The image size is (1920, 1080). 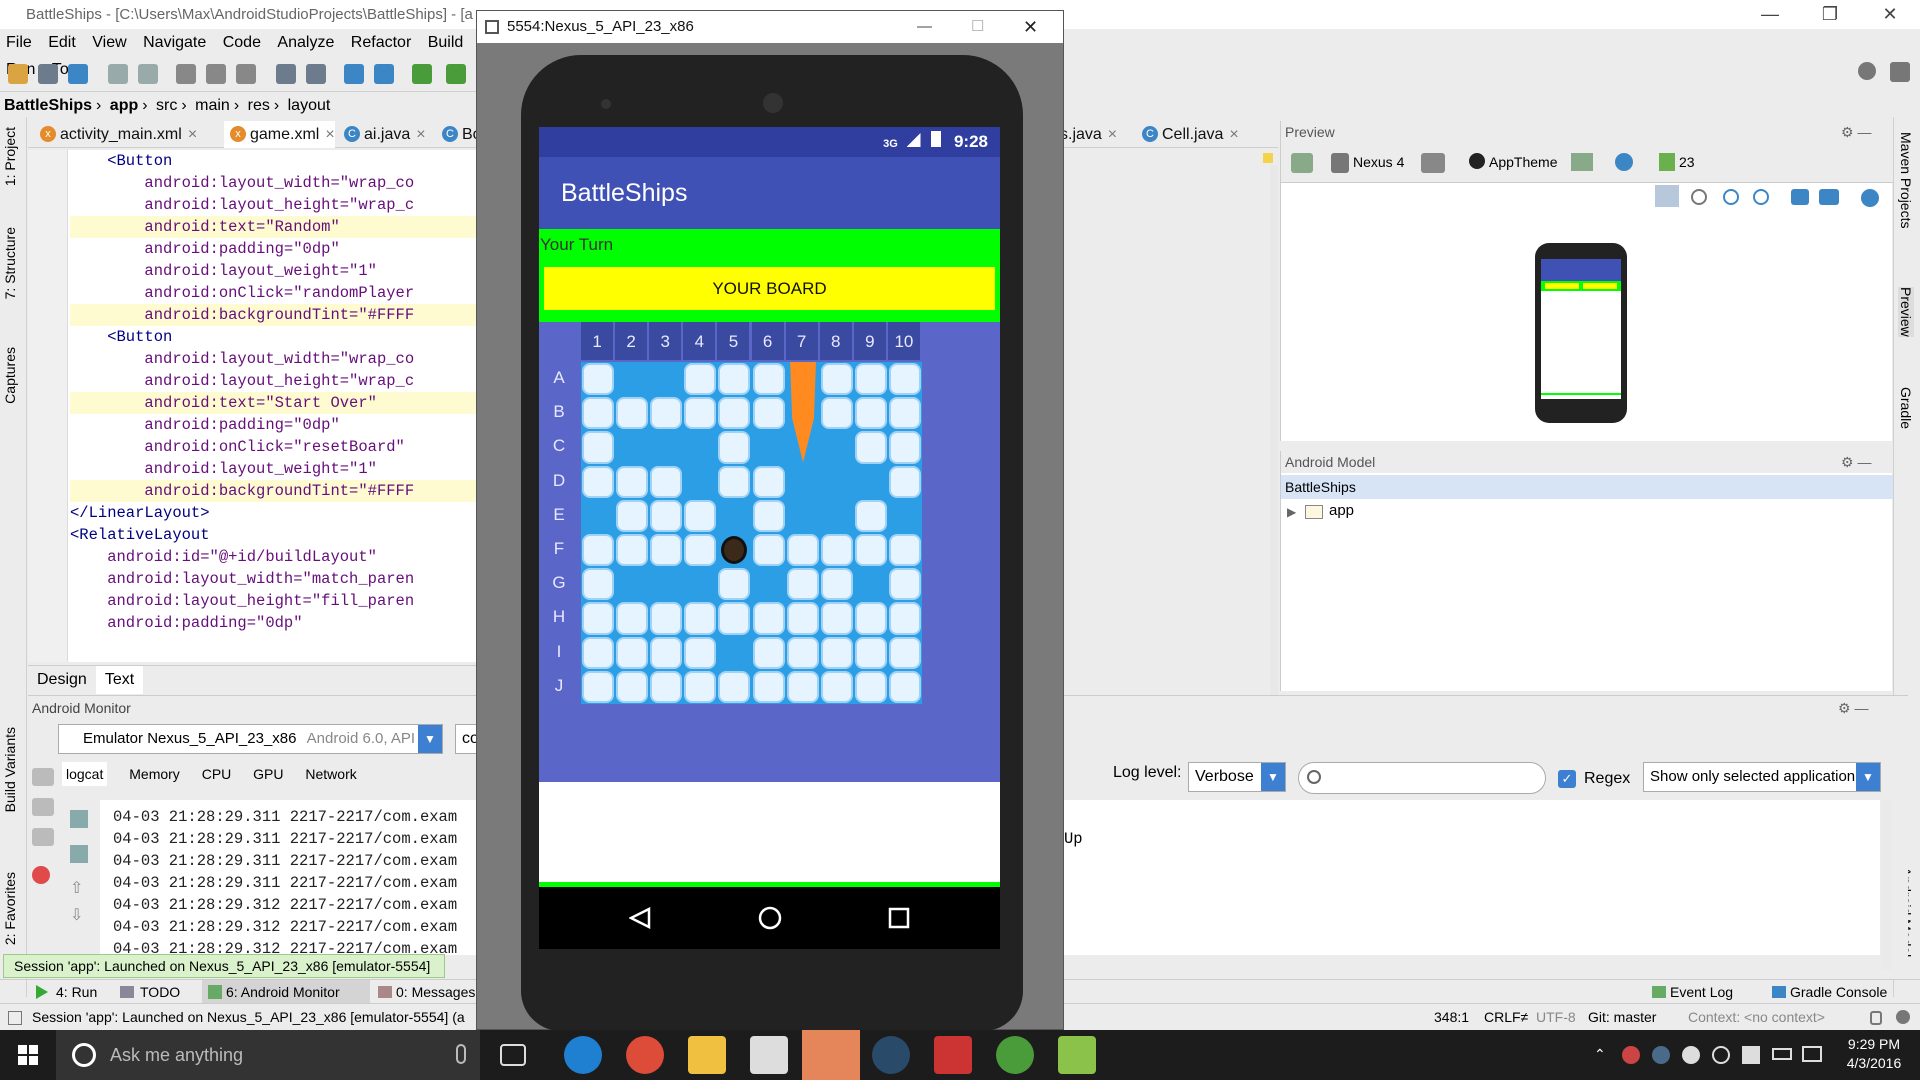 What do you see at coordinates (1422, 778) in the screenshot?
I see `log-search-input` at bounding box center [1422, 778].